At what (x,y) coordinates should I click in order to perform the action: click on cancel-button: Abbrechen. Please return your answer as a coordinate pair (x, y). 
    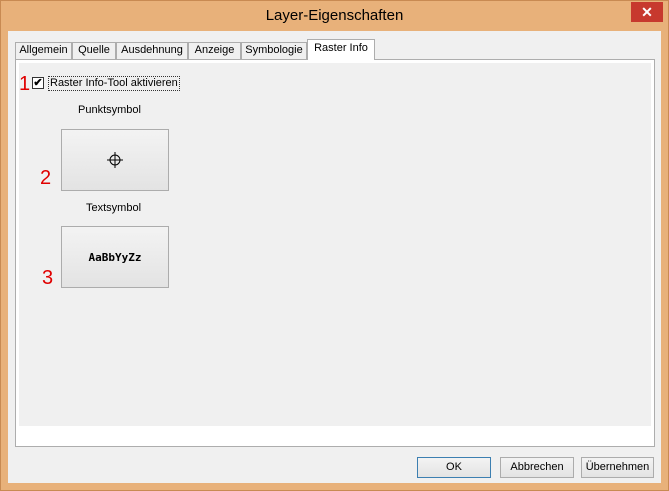
    Looking at the image, I should click on (537, 467).